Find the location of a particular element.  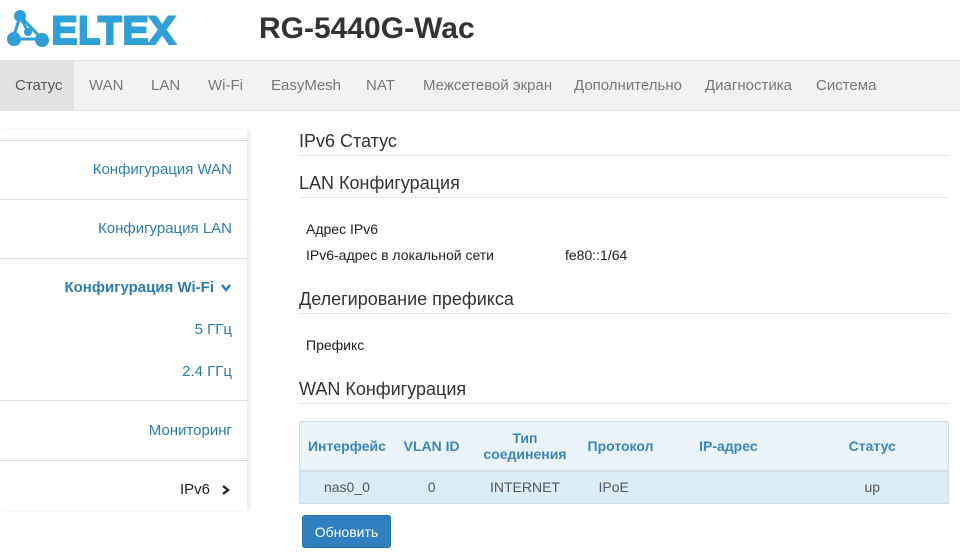

sidebar-item-wifi-config: Конфигурация Wi-Fi is located at coordinates (148, 287).